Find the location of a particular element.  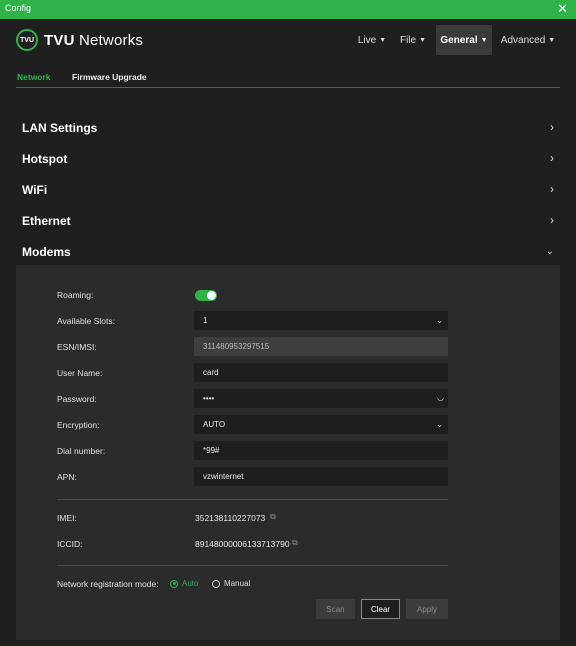

section-wifi: WiFi › is located at coordinates (288, 190).